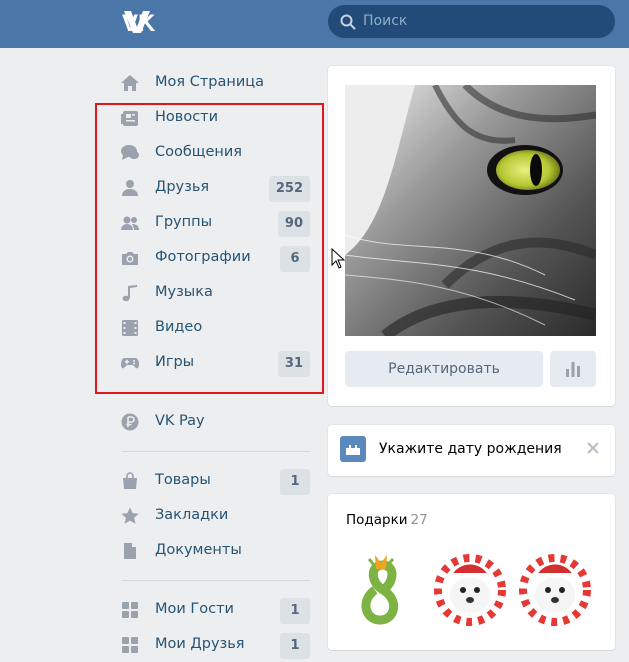 This screenshot has width=629, height=662. I want to click on search-input: Поиск, so click(471, 21).